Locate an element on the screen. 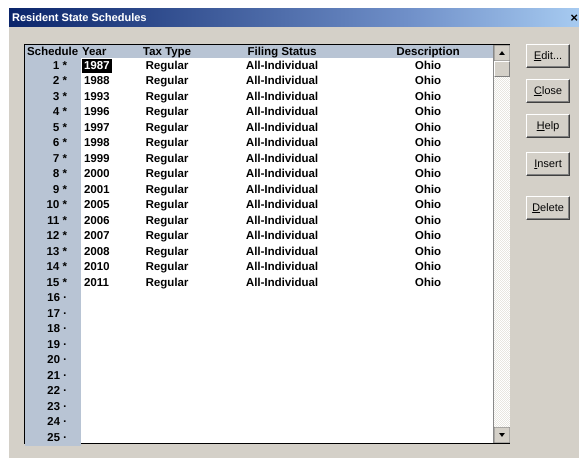 This screenshot has width=579, height=458. dialog-button: Delete is located at coordinates (548, 208).